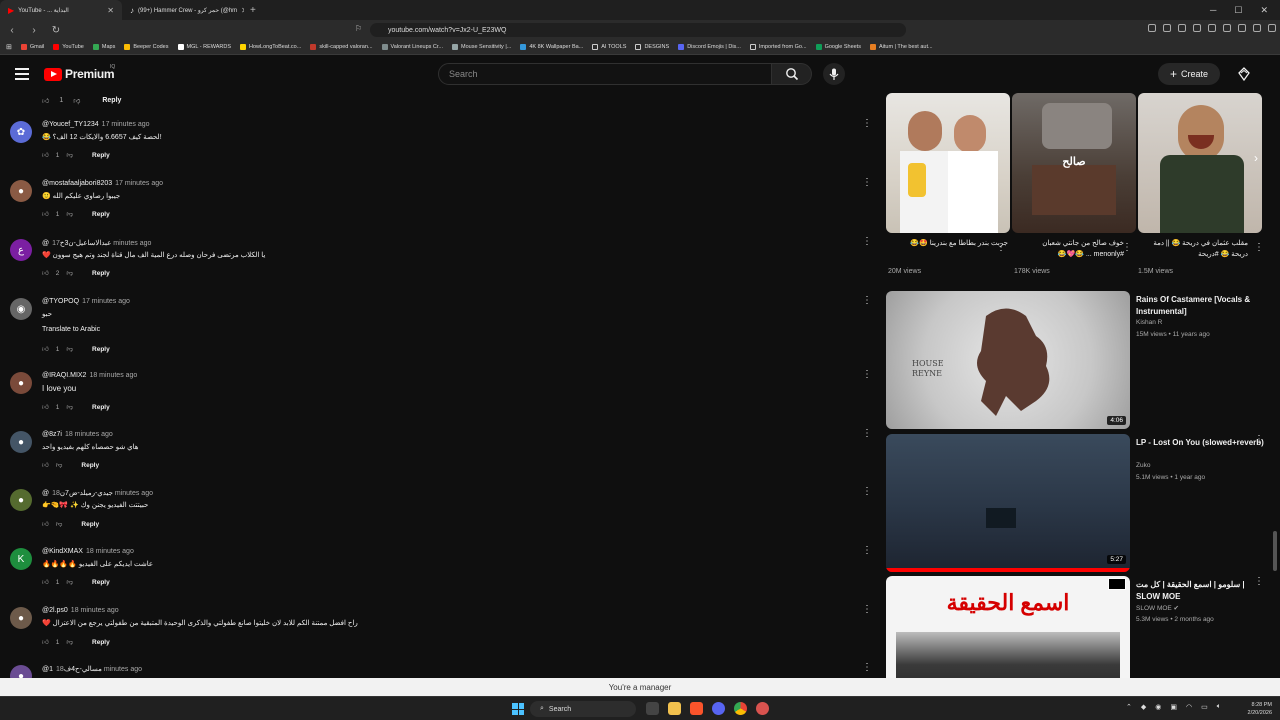 This screenshot has width=1280, height=720. I want to click on windows-start-icon, so click(518, 709).